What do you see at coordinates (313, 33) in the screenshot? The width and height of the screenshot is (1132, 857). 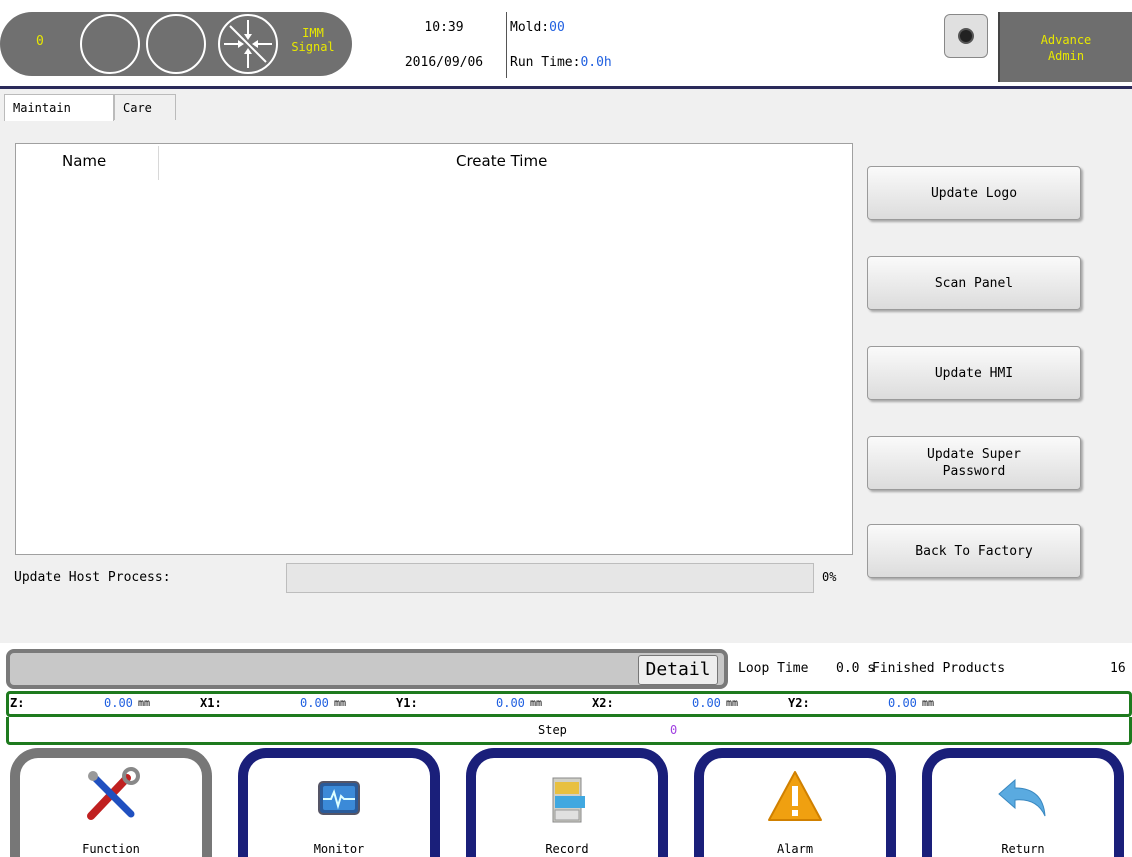 I see `imm-signal-line1: IMM` at bounding box center [313, 33].